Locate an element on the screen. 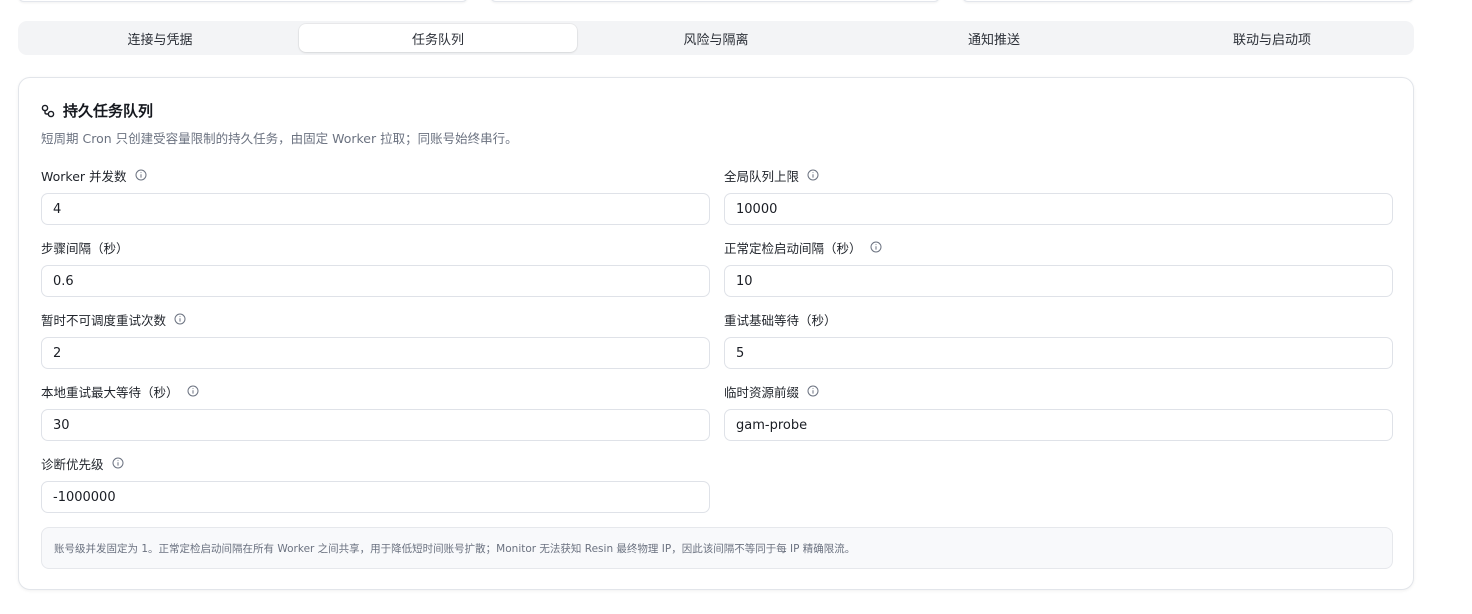 This screenshot has width=1472, height=614. card-title: 持久任务队列 is located at coordinates (97, 110).